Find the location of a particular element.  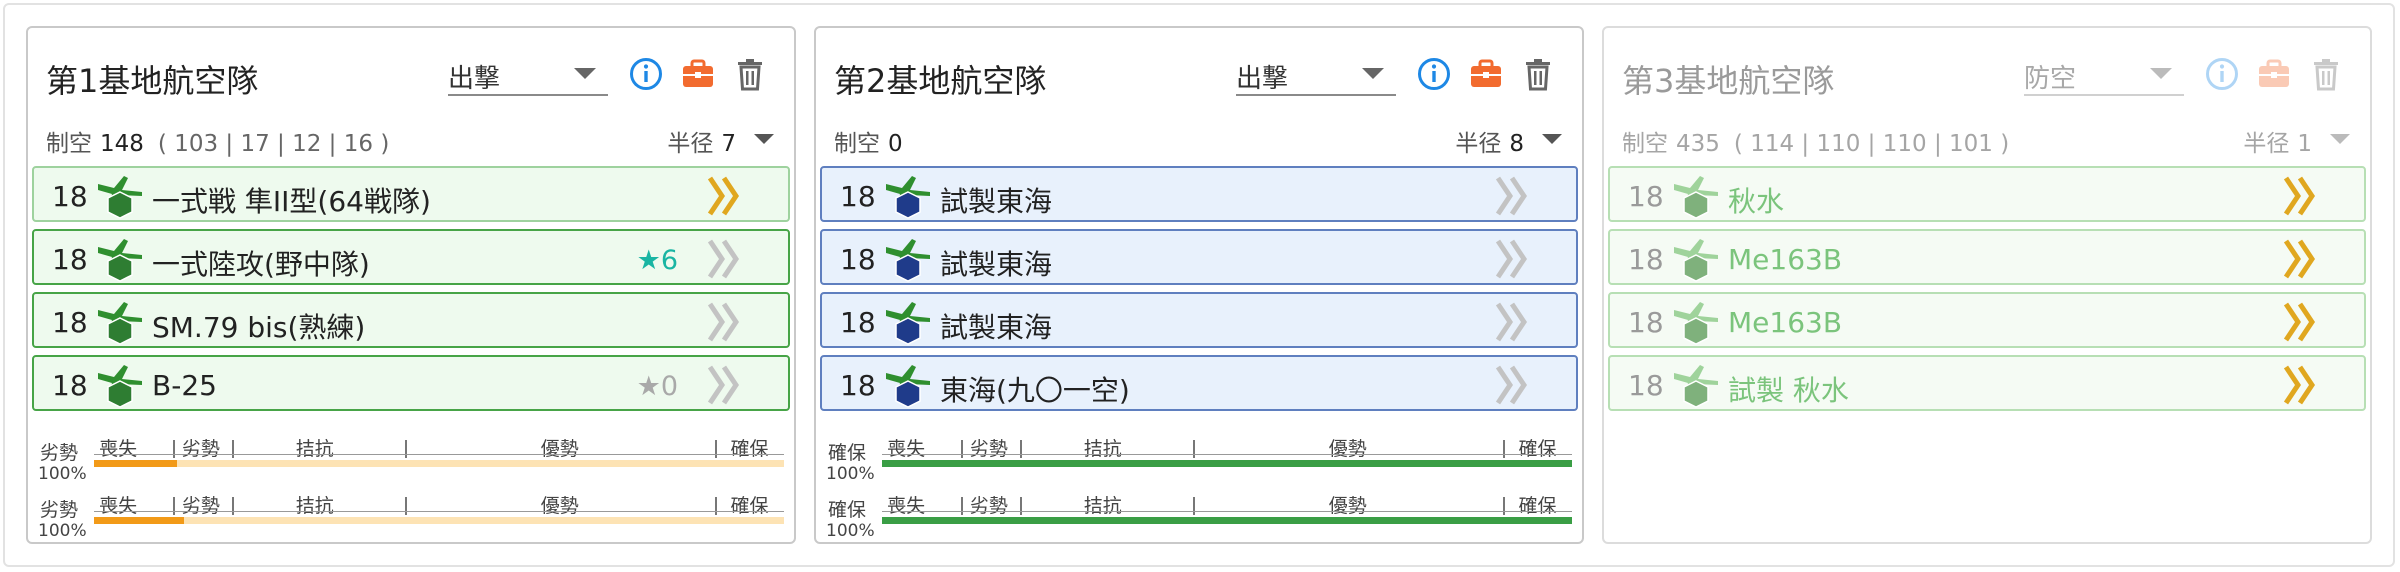

radius-select: 半径 1 is located at coordinates (2296, 141).